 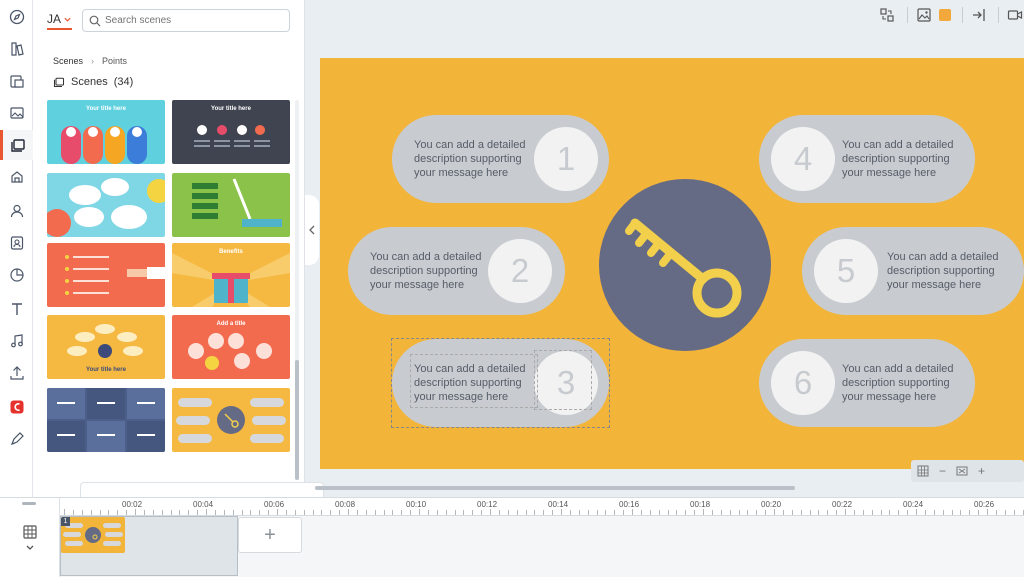 What do you see at coordinates (203, 504) in the screenshot?
I see `tick-label: 00:04` at bounding box center [203, 504].